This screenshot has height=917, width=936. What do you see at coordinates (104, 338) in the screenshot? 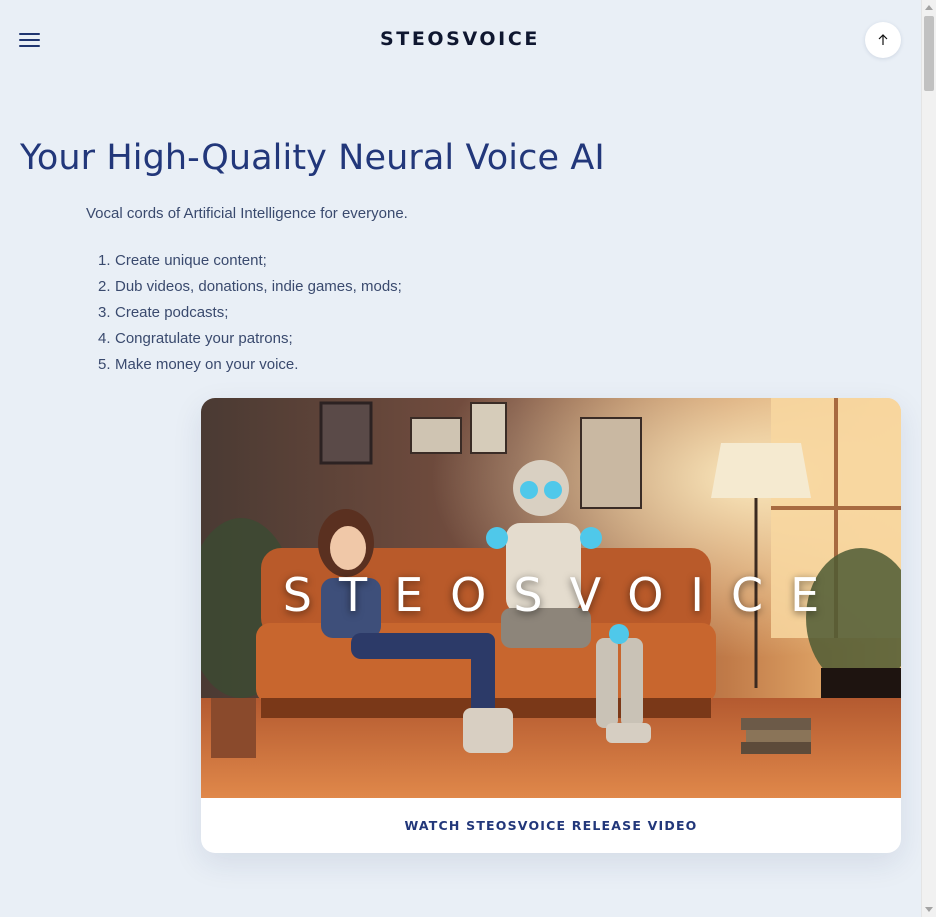
I see `list-item-number: 4.` at bounding box center [104, 338].